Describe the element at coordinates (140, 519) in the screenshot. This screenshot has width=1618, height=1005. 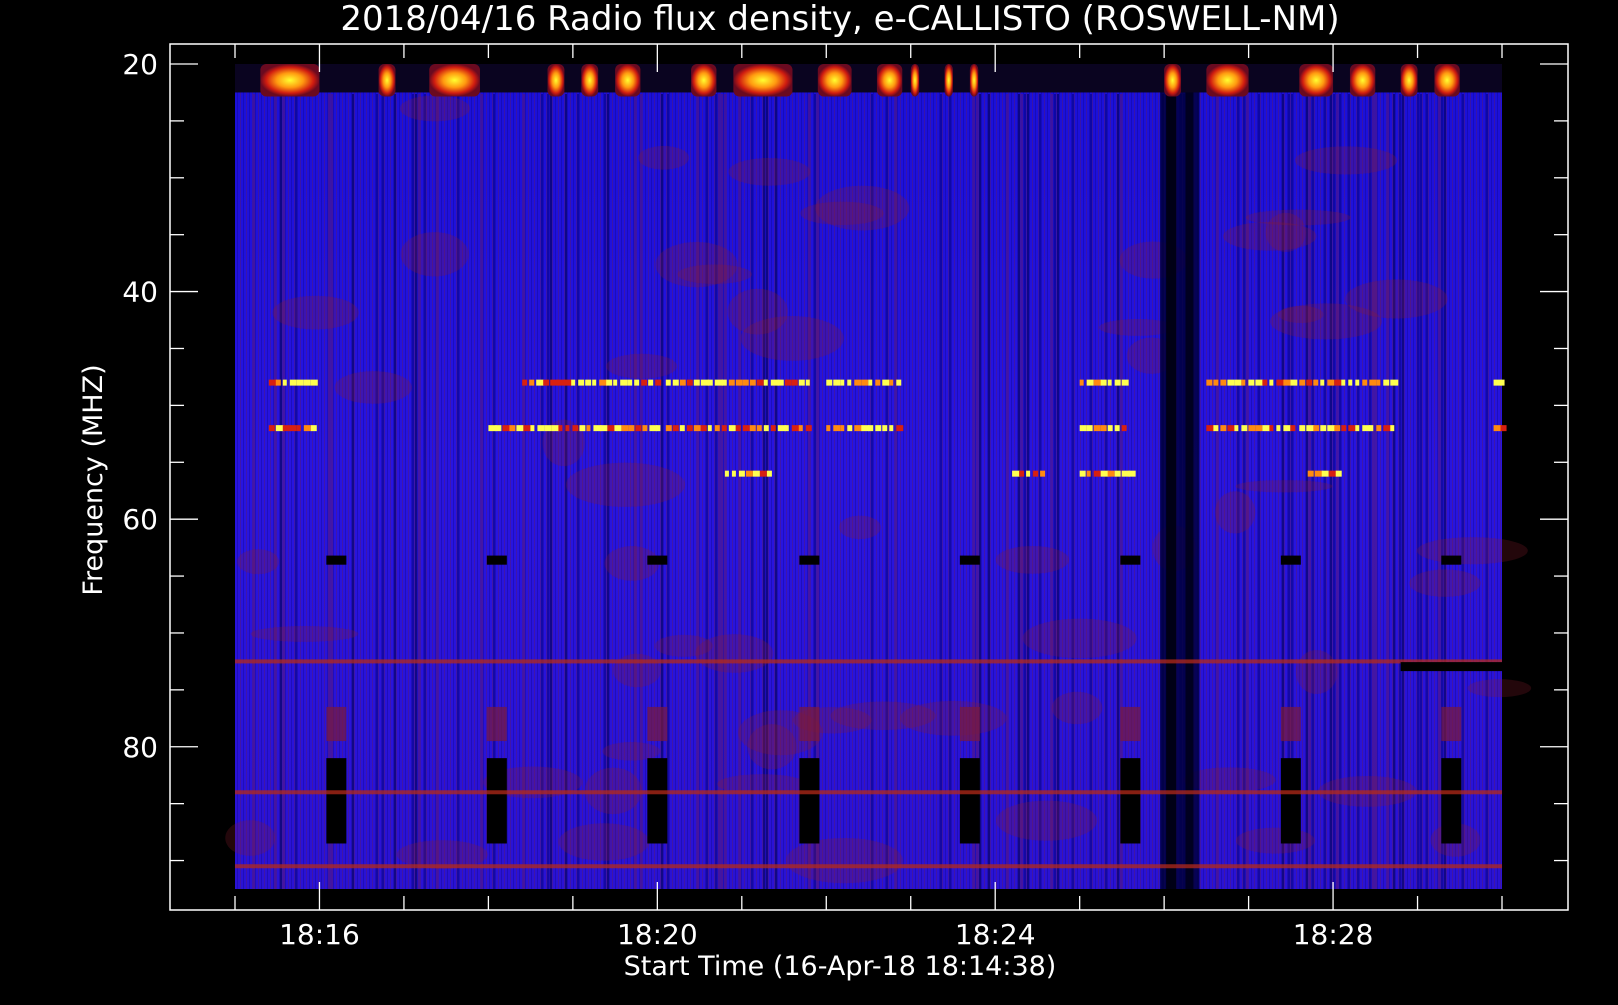
I see `y-tick-label: 60` at that location.